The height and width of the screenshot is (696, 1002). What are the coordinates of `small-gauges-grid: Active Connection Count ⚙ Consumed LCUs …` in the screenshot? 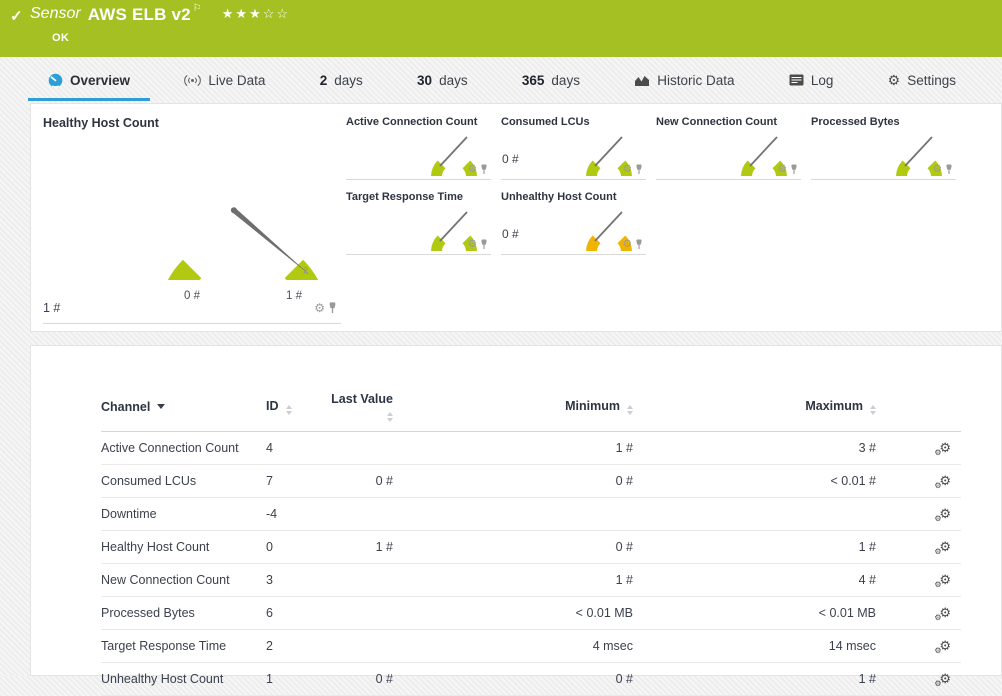 It's located at (651, 194).